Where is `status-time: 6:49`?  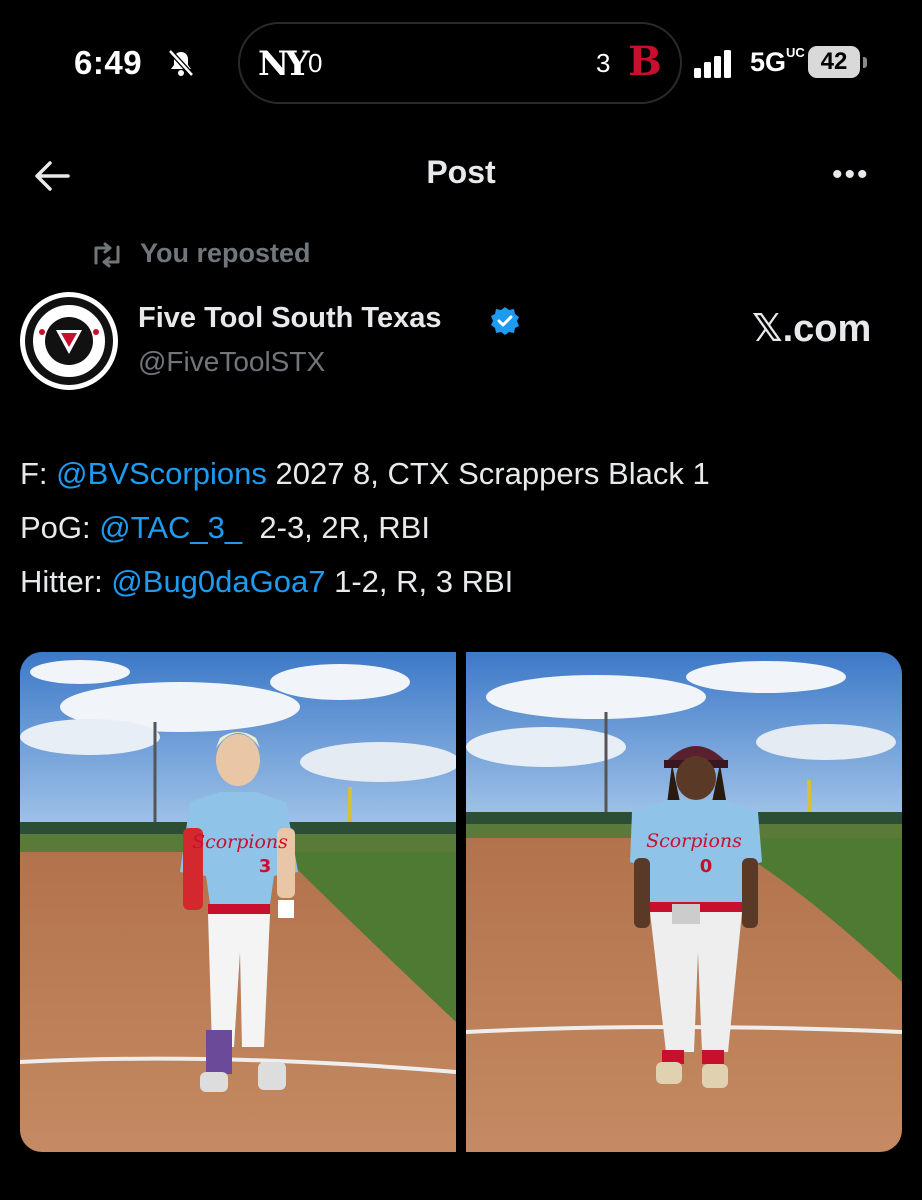
status-time: 6:49 is located at coordinates (108, 62).